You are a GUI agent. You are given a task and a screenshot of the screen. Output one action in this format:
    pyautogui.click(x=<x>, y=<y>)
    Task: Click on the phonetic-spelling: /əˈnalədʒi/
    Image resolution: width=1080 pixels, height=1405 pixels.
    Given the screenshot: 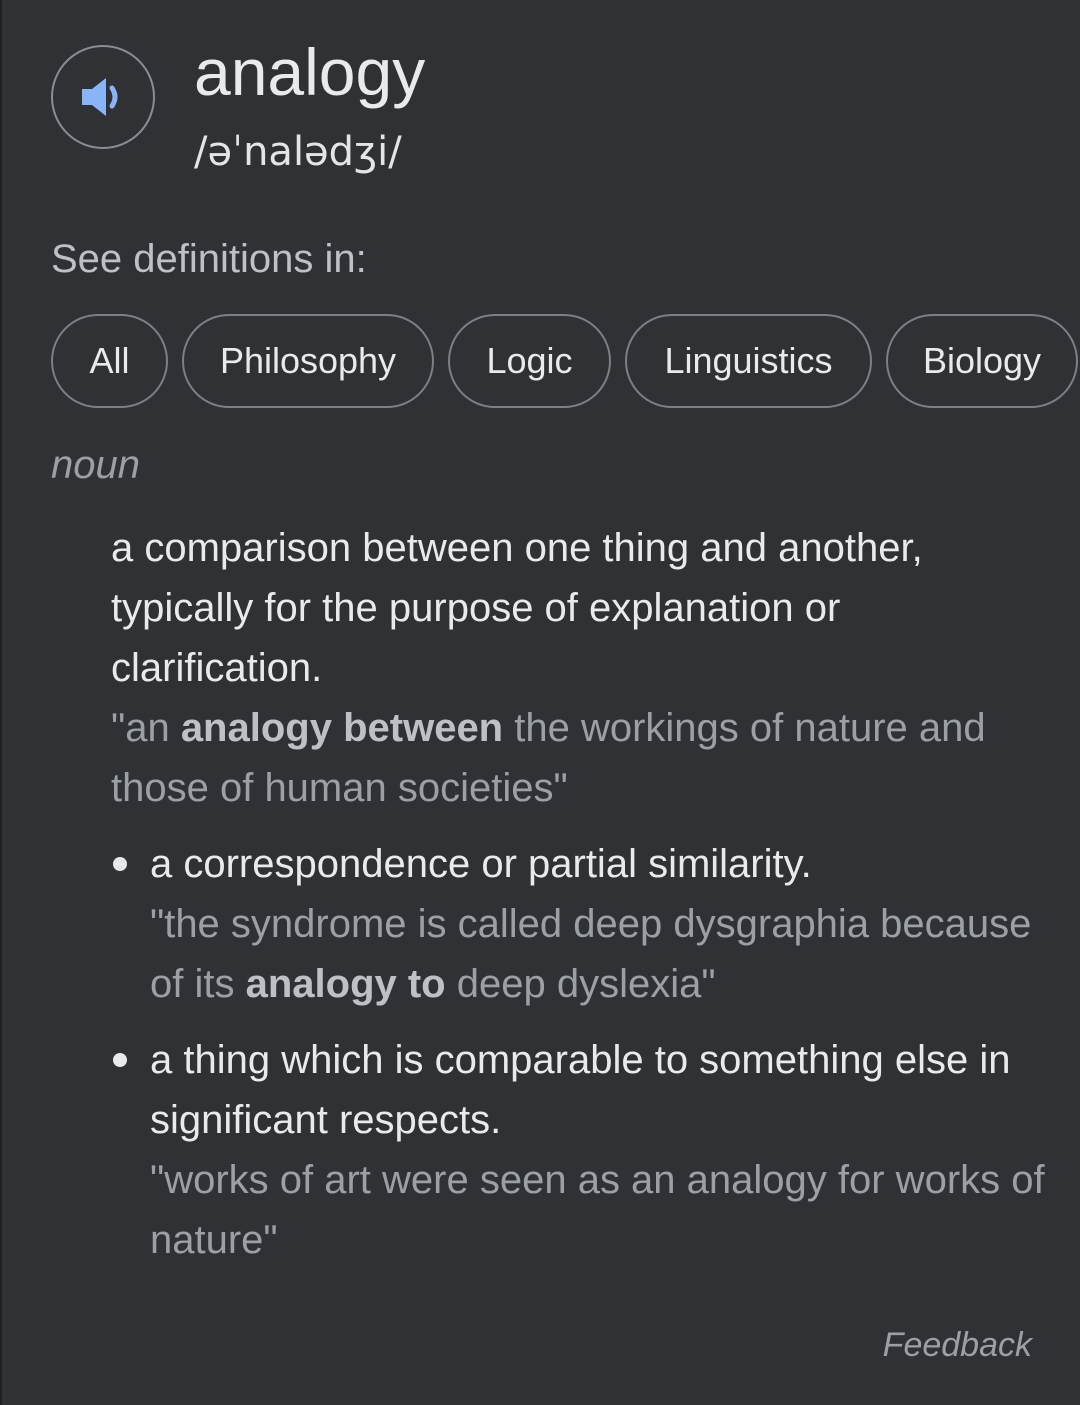 What is the action you would take?
    pyautogui.click(x=298, y=152)
    